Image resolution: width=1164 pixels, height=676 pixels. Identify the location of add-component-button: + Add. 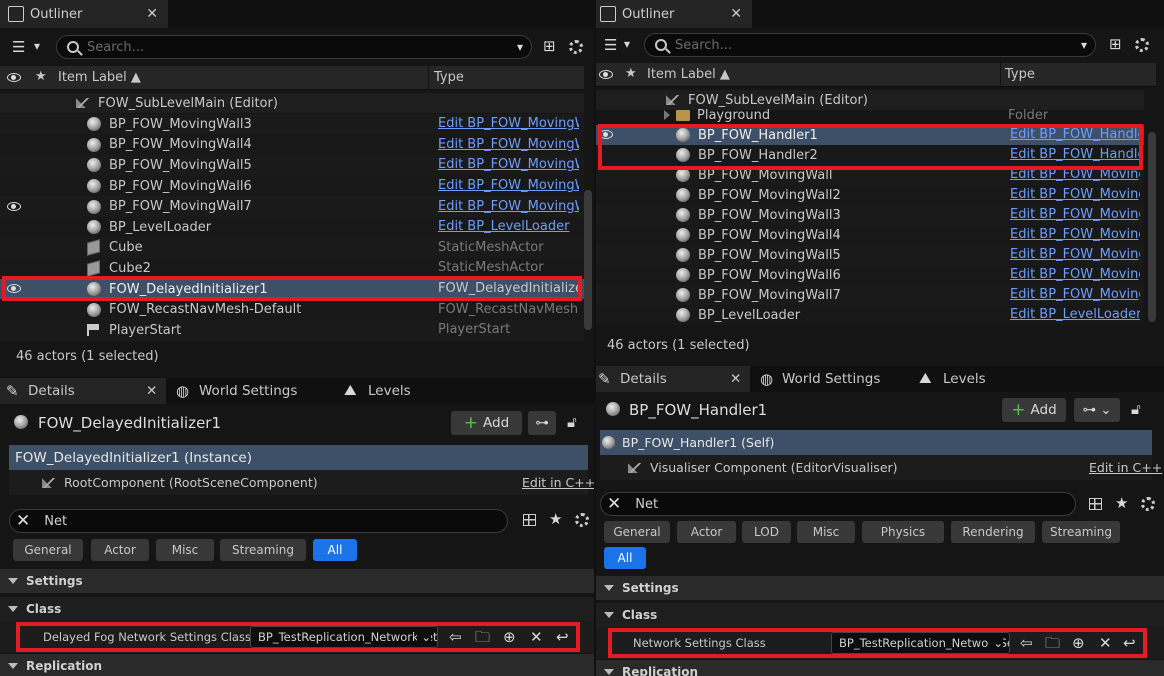
(1034, 410).